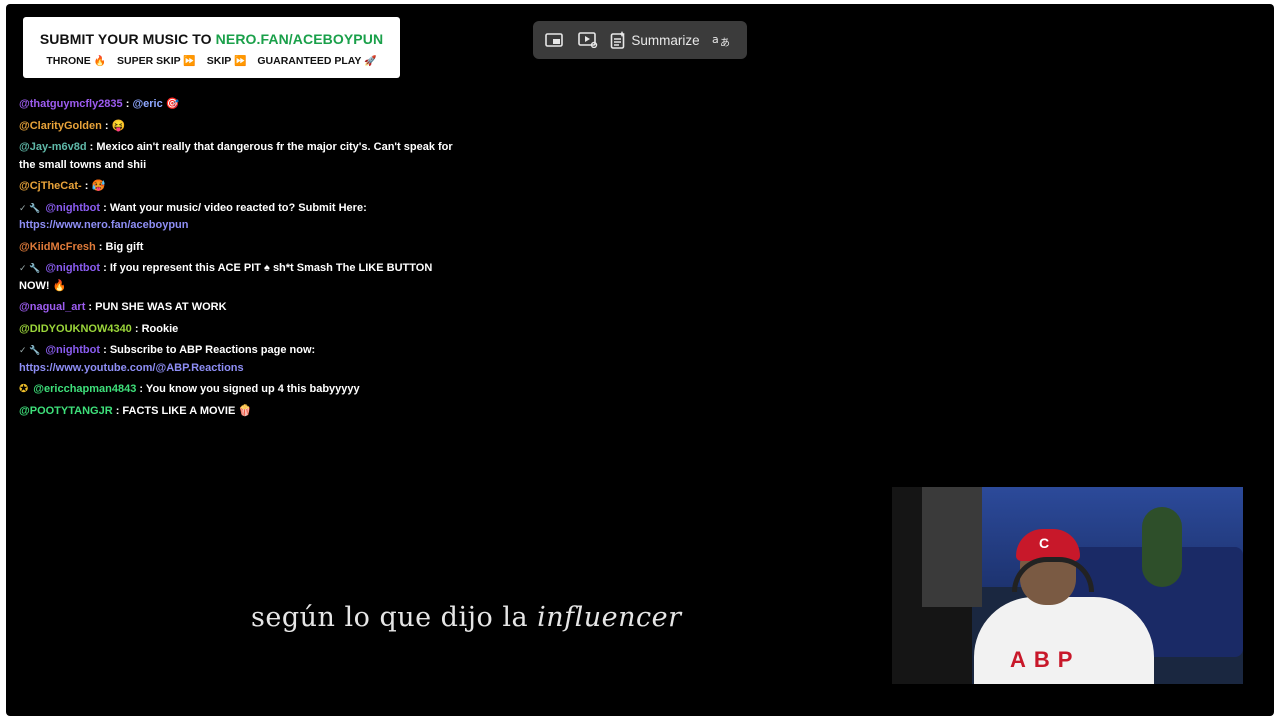 The width and height of the screenshot is (1280, 720). What do you see at coordinates (725, 42) in the screenshot?
I see `svg-text: あ` at bounding box center [725, 42].